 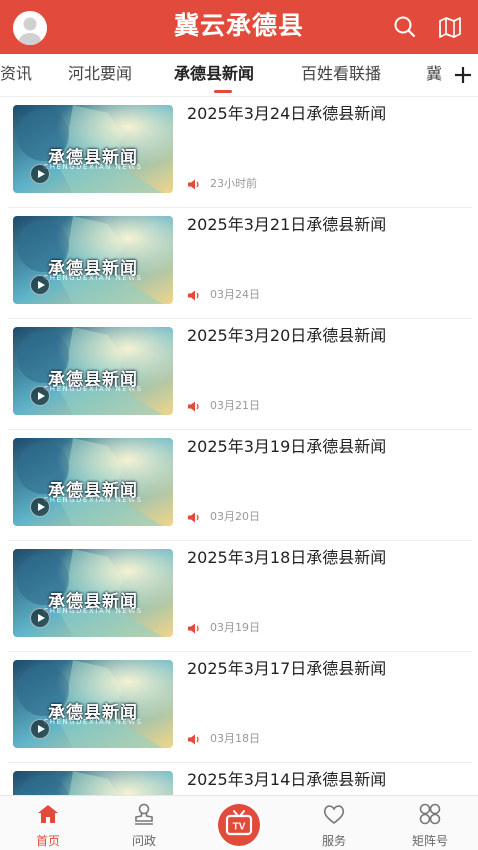 I want to click on news-title: 2025年3月14日承德县新闻, so click(x=286, y=778).